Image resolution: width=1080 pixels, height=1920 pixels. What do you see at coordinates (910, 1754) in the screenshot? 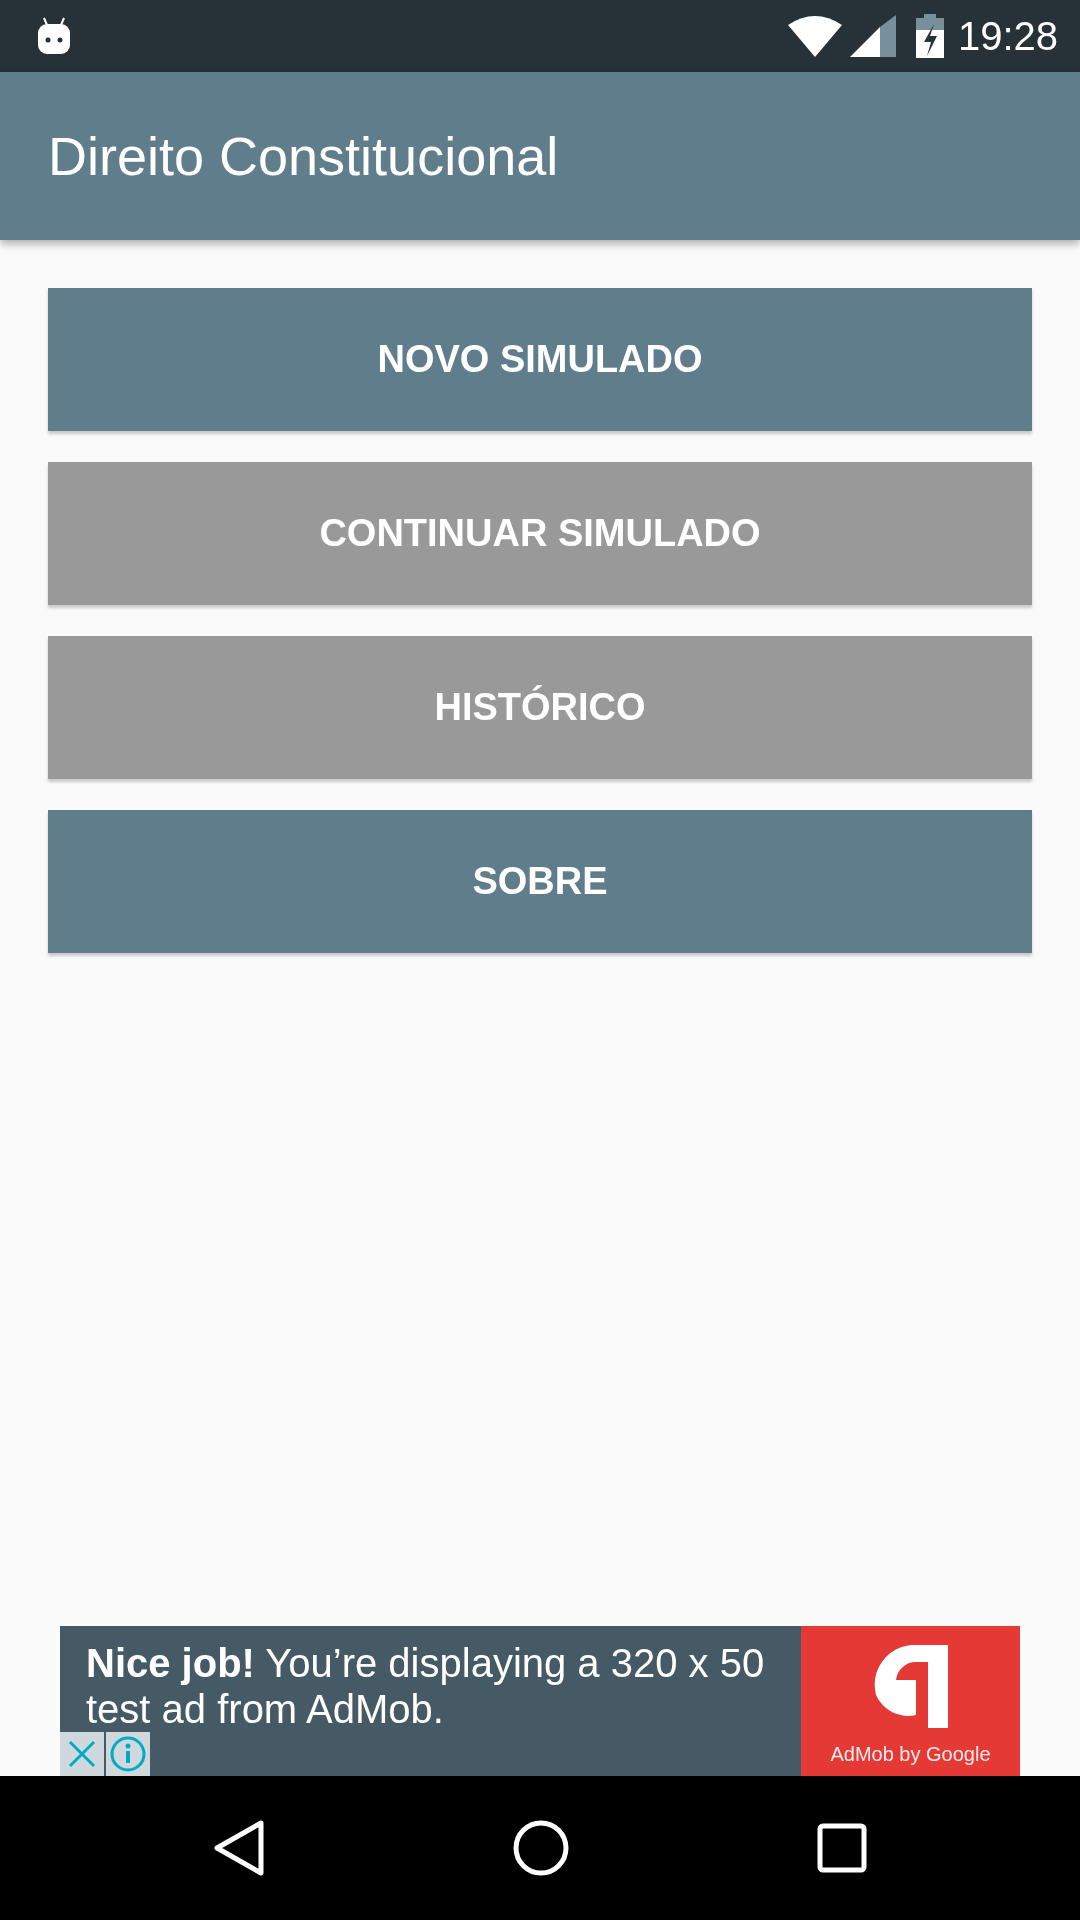
I see `ad-brand: AdMob by Google` at bounding box center [910, 1754].